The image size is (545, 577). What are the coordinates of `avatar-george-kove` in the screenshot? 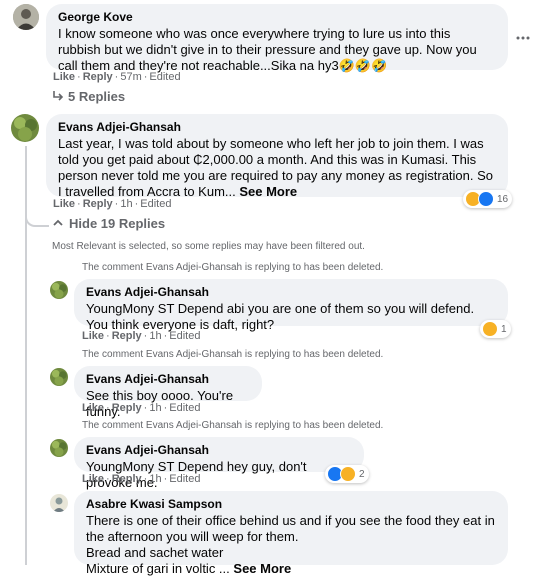 It's located at (26, 17).